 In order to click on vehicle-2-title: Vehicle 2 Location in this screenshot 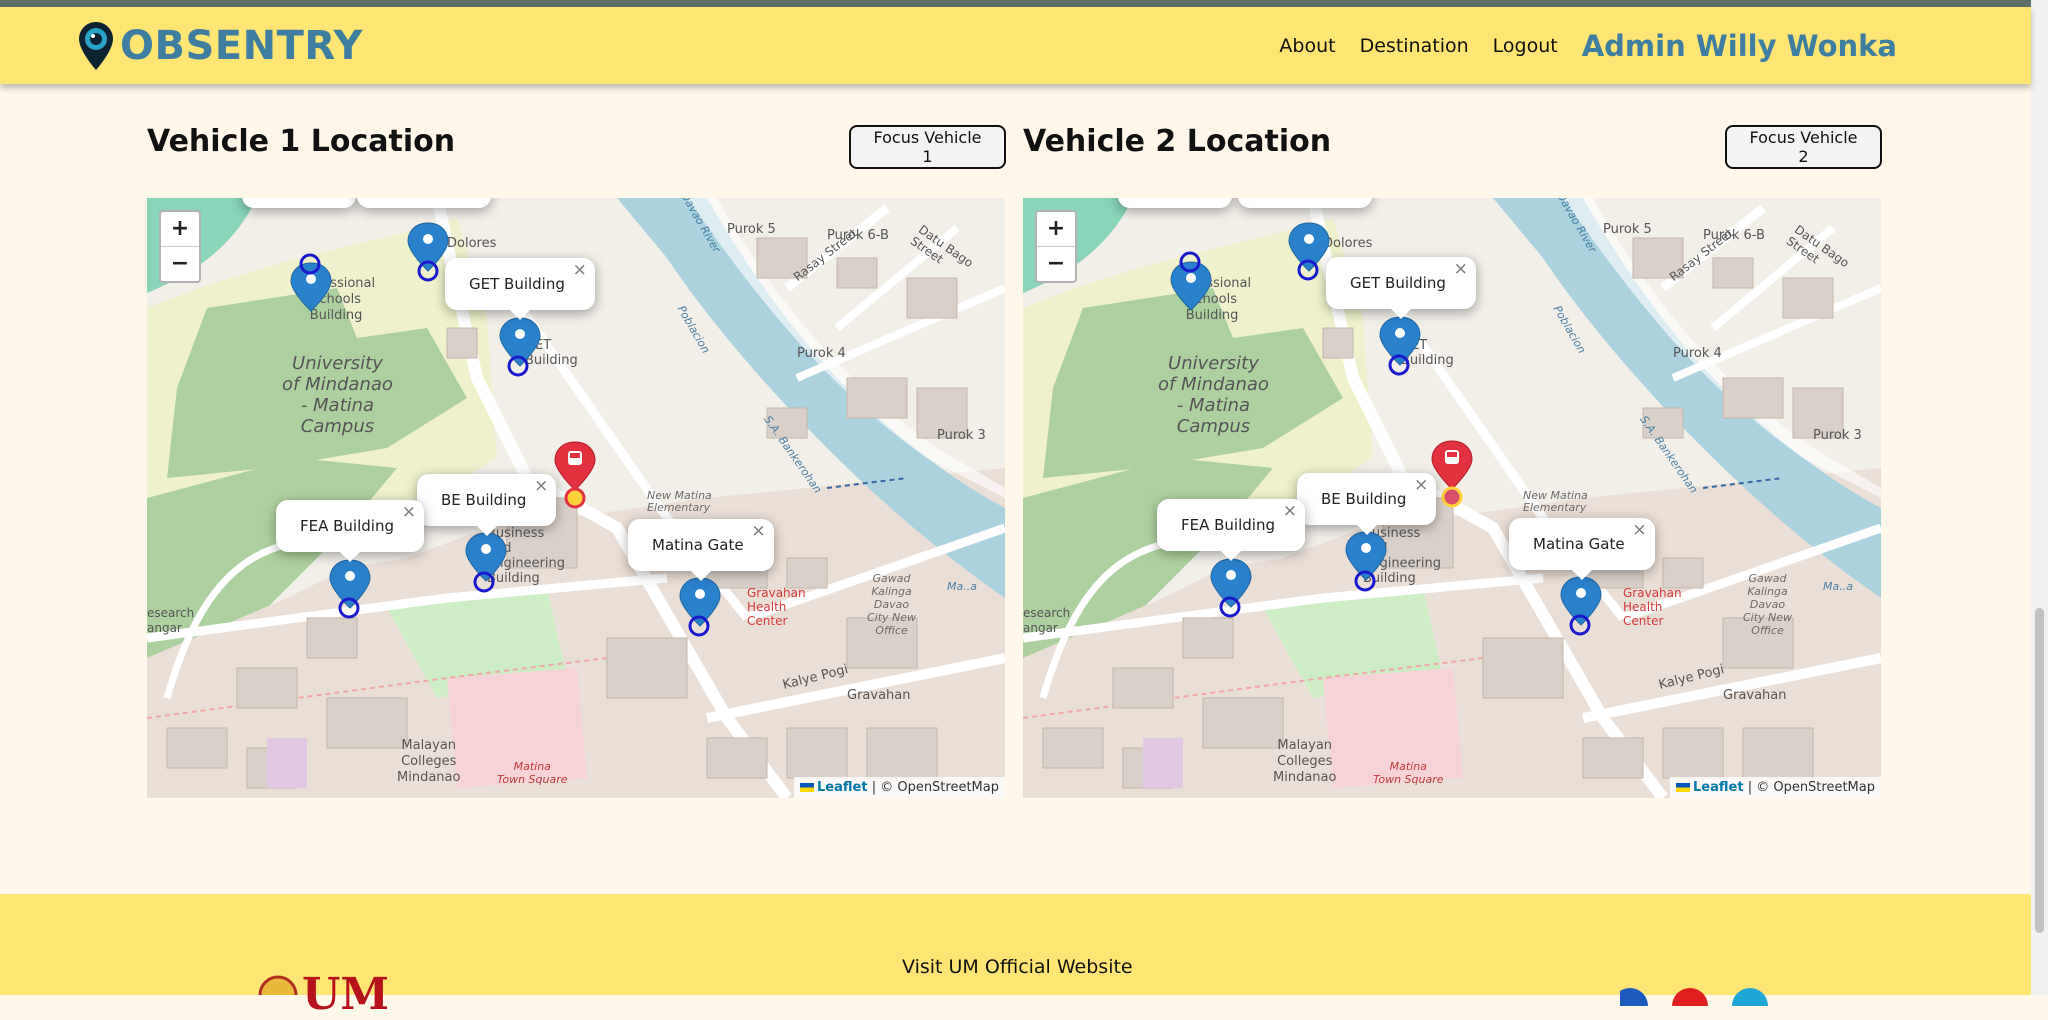, I will do `click(1177, 141)`.